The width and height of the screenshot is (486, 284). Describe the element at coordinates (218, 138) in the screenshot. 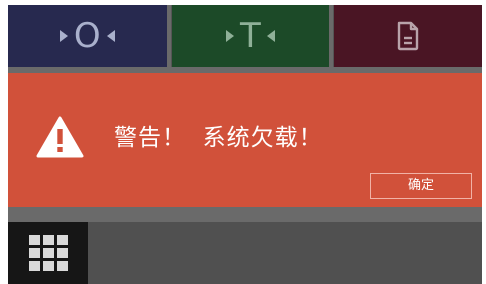

I see `alert-message: 警告！ 系统欠载！` at that location.